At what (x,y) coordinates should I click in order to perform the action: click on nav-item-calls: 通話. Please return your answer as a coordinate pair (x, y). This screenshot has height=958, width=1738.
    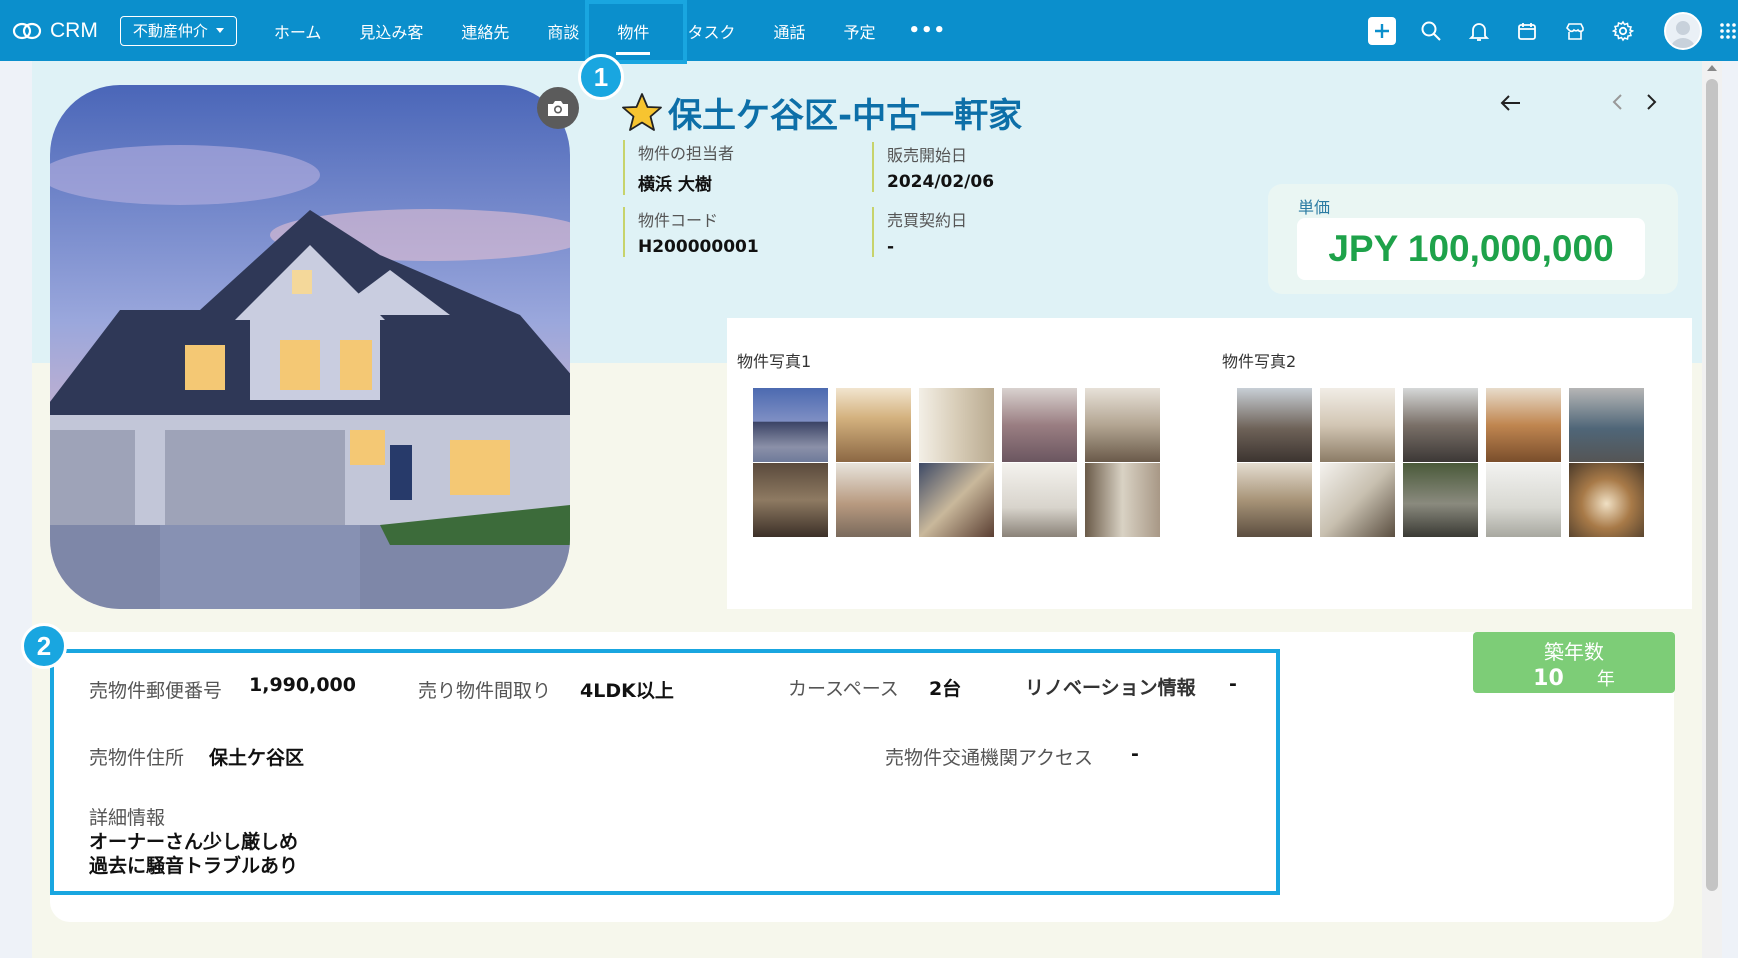
    Looking at the image, I should click on (789, 30).